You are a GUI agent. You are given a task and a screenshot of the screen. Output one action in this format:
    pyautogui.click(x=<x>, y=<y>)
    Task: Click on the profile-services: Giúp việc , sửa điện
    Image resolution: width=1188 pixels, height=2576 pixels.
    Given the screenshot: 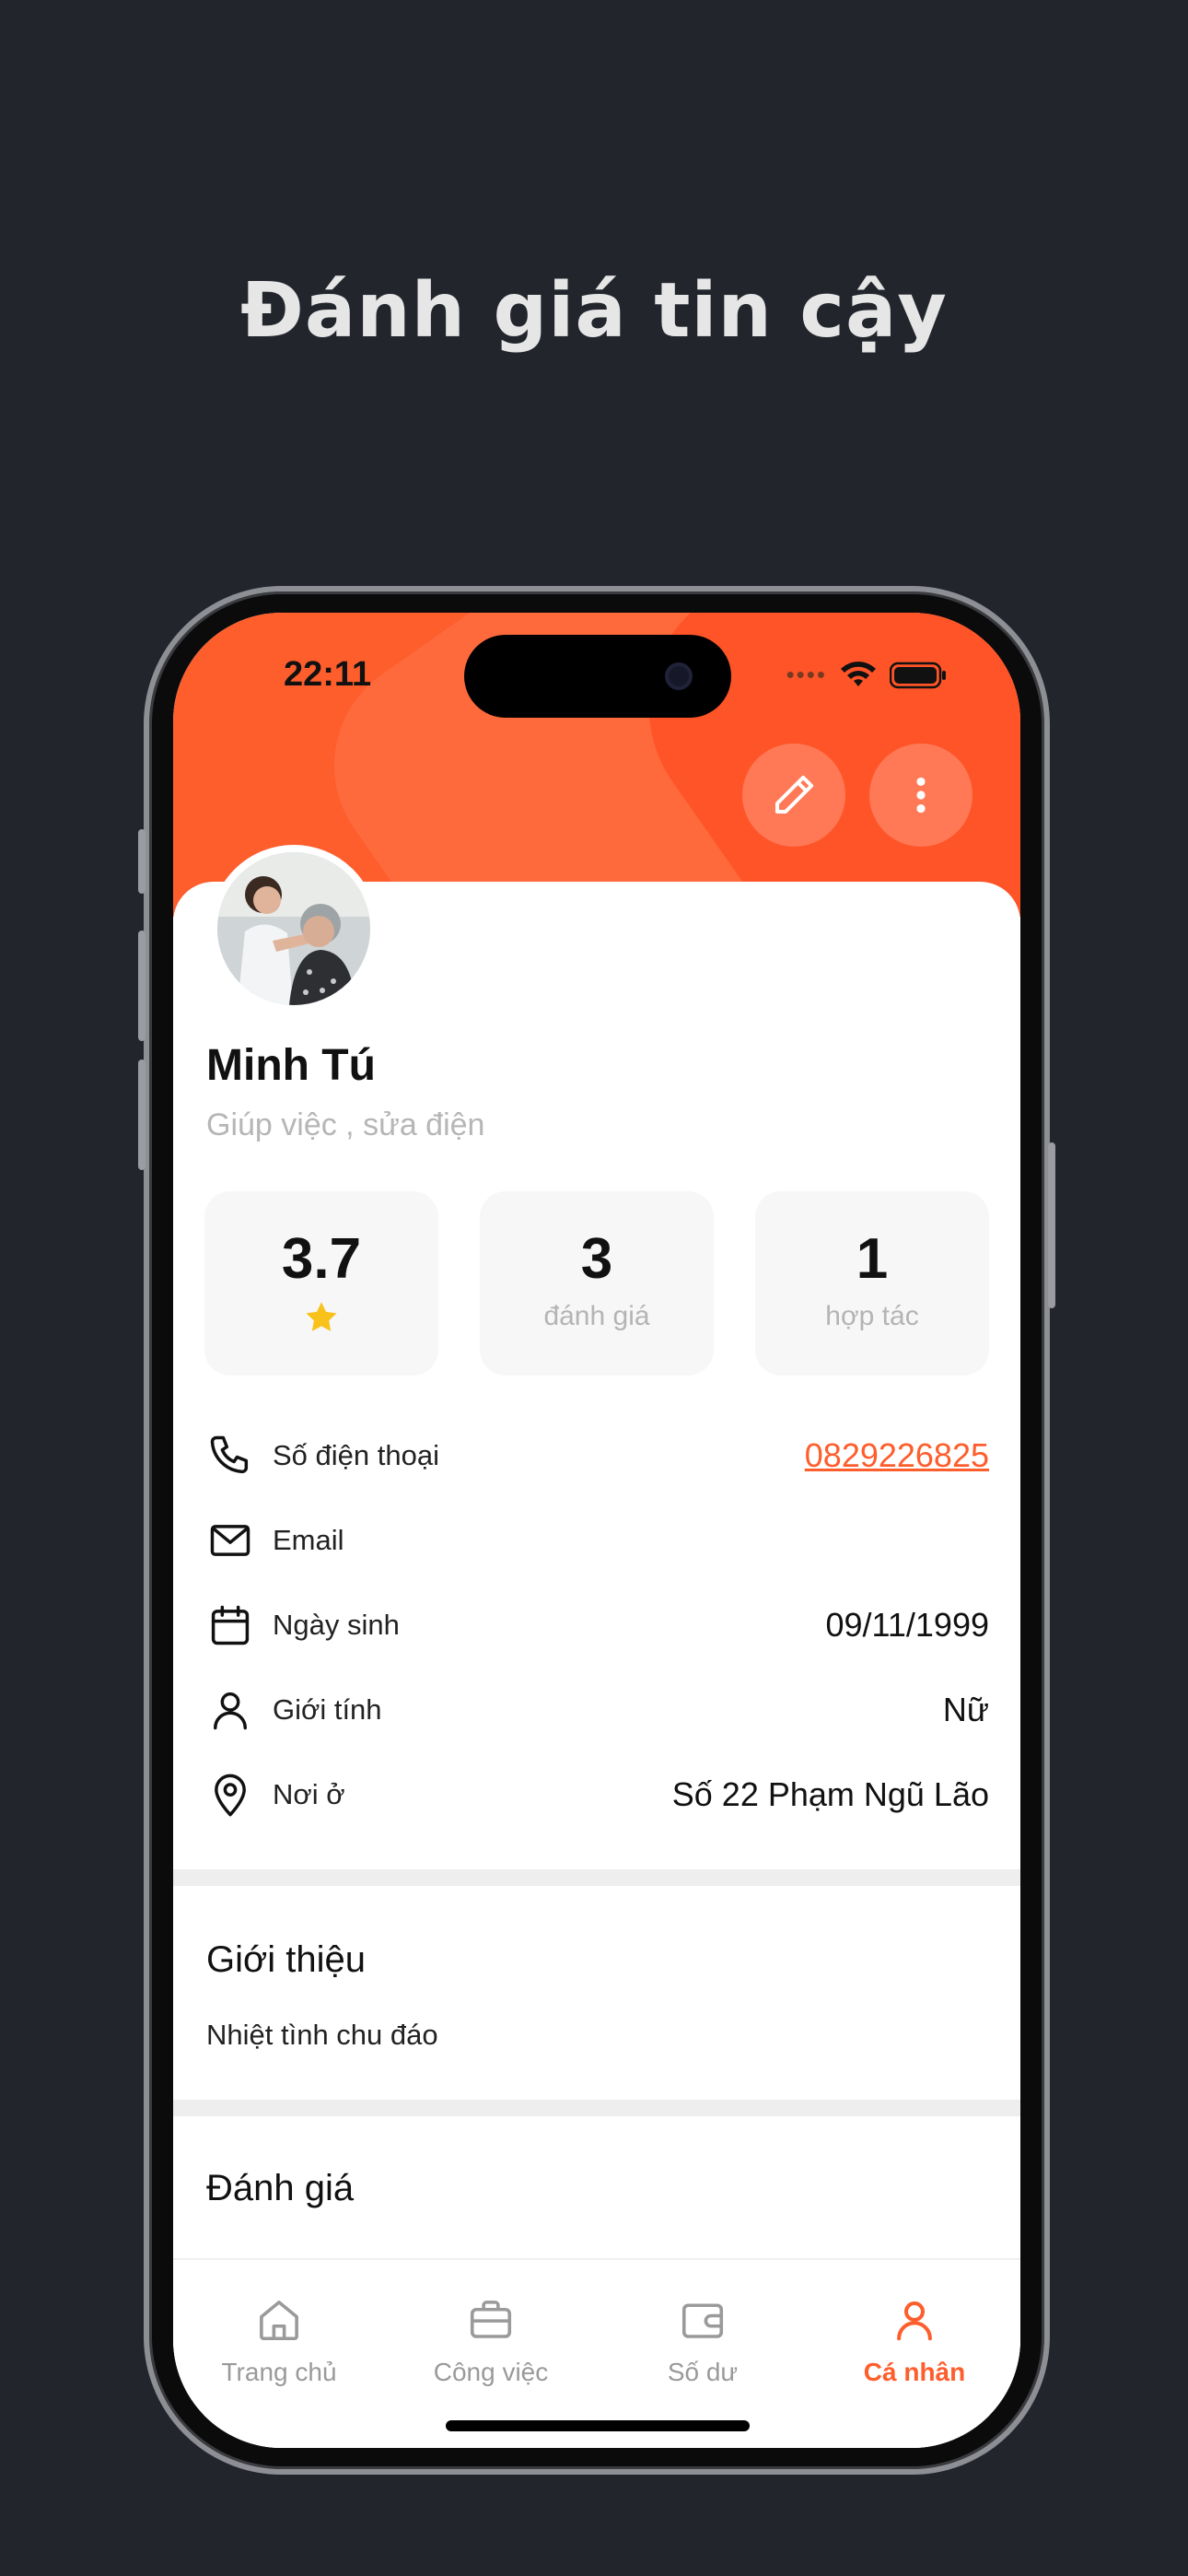 What is the action you would take?
    pyautogui.click(x=345, y=1124)
    